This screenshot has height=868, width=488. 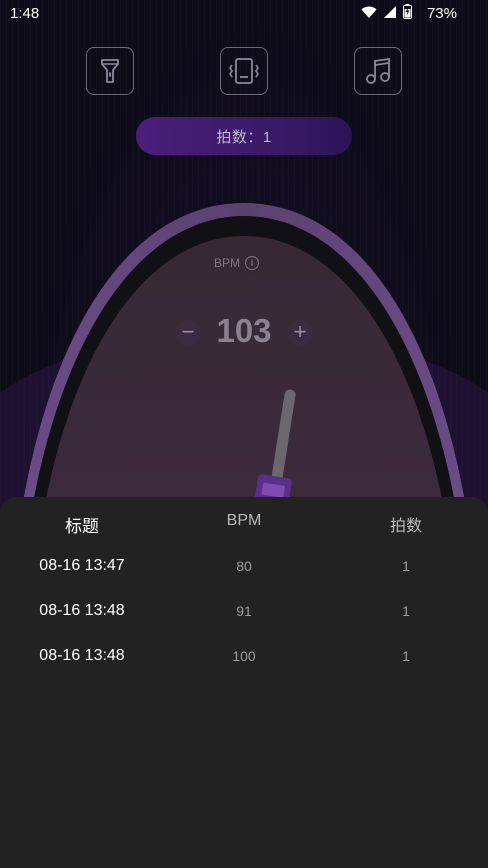 I want to click on row-title: 08-16 13:47, so click(x=82, y=565).